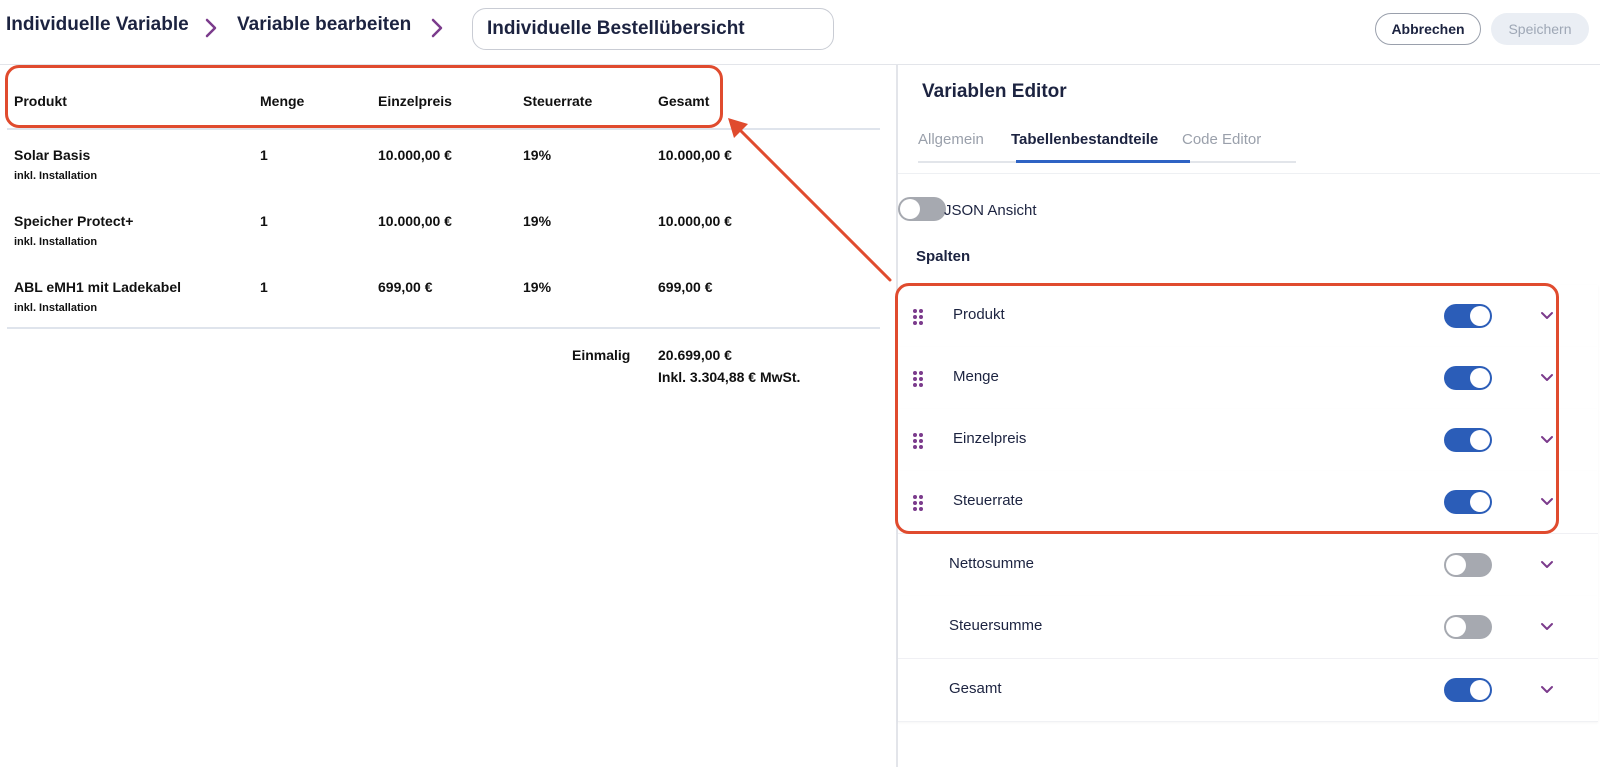 This screenshot has height=767, width=1600. I want to click on save-button: Speichern, so click(1540, 29).